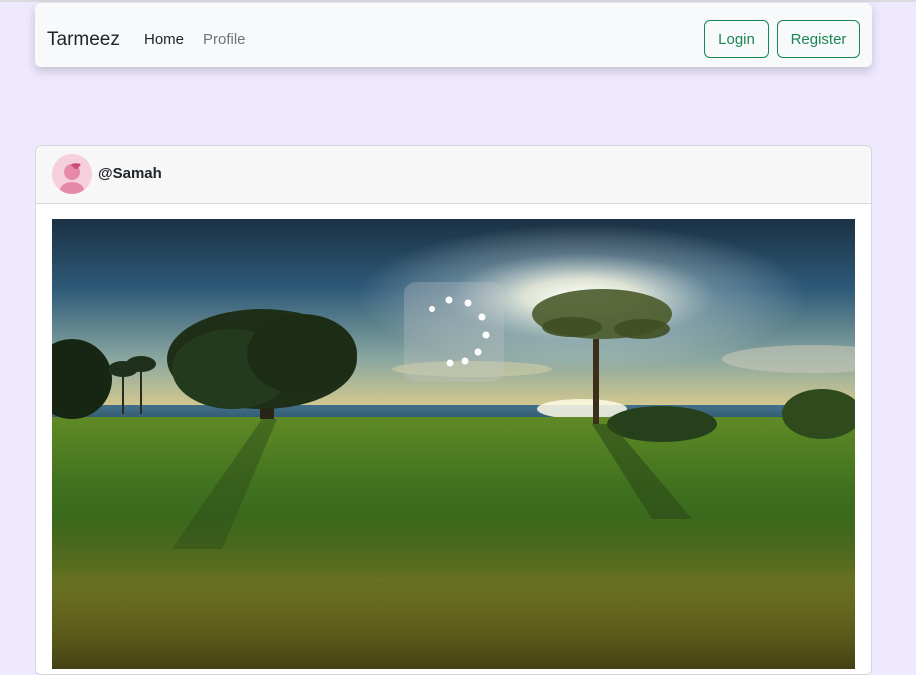 This screenshot has width=916, height=675. I want to click on post-header: @Samah, so click(453, 175).